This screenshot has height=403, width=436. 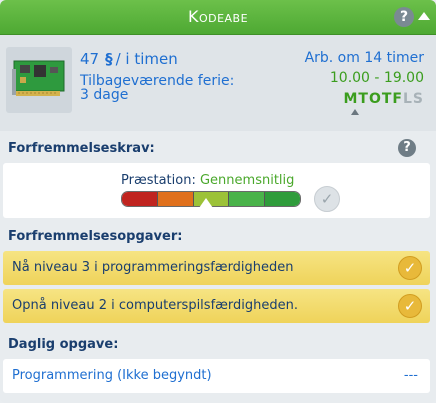 I want to click on pay-rate: 47 § / i timen, so click(x=129, y=59).